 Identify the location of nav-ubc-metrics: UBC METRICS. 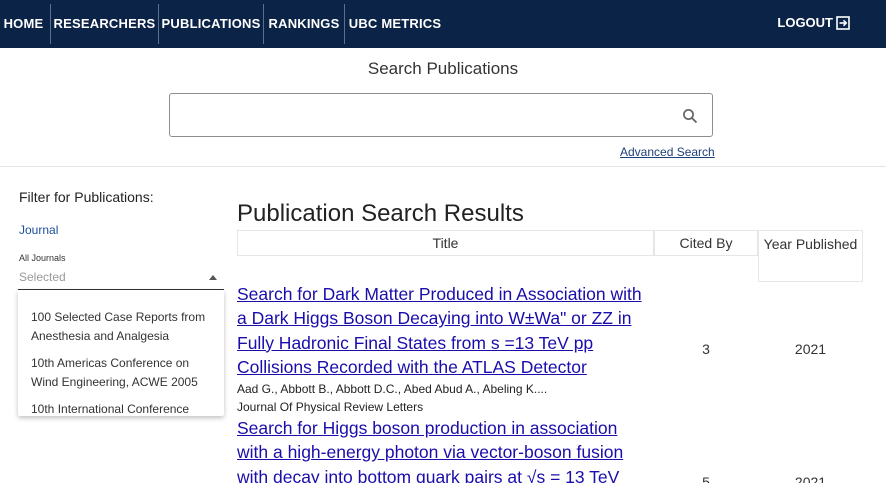
(395, 24).